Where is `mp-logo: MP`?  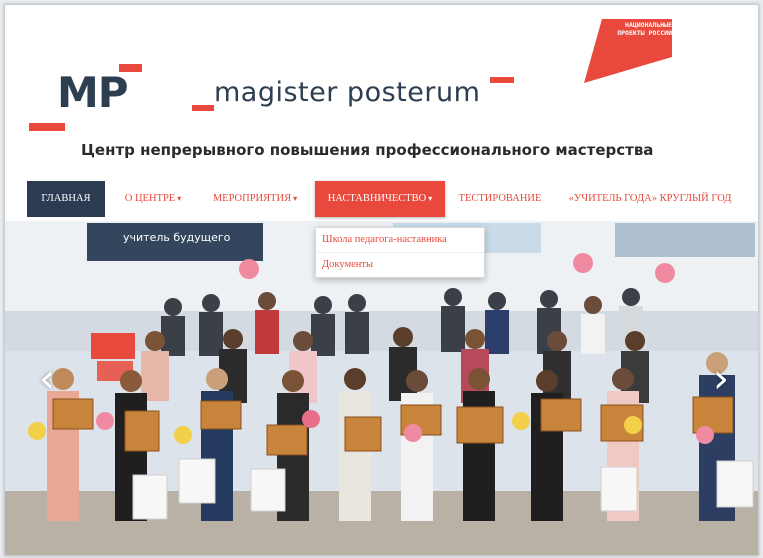 mp-logo: MP is located at coordinates (87, 99).